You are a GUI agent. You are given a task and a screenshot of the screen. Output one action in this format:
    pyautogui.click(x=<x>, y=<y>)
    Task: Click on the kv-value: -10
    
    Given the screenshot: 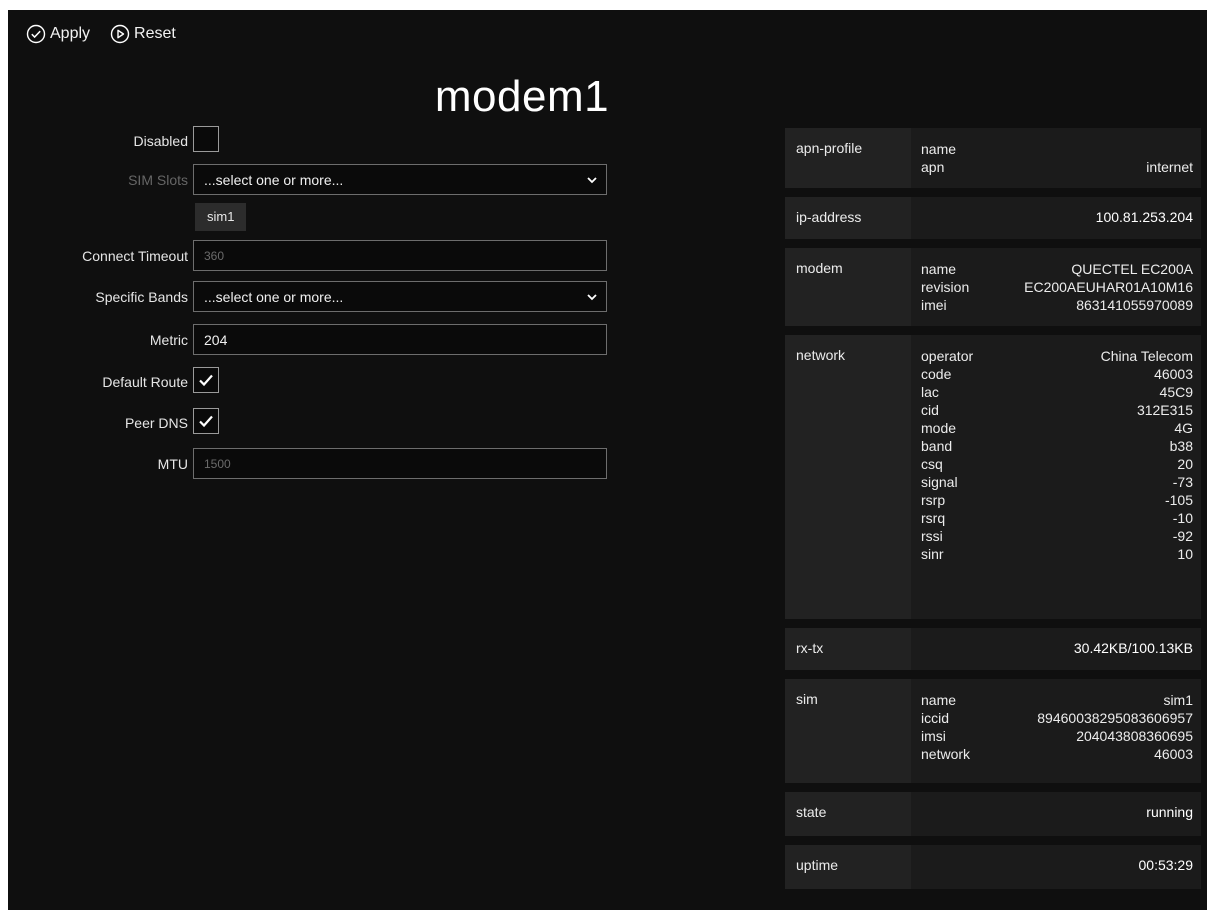 What is the action you would take?
    pyautogui.click(x=1182, y=518)
    